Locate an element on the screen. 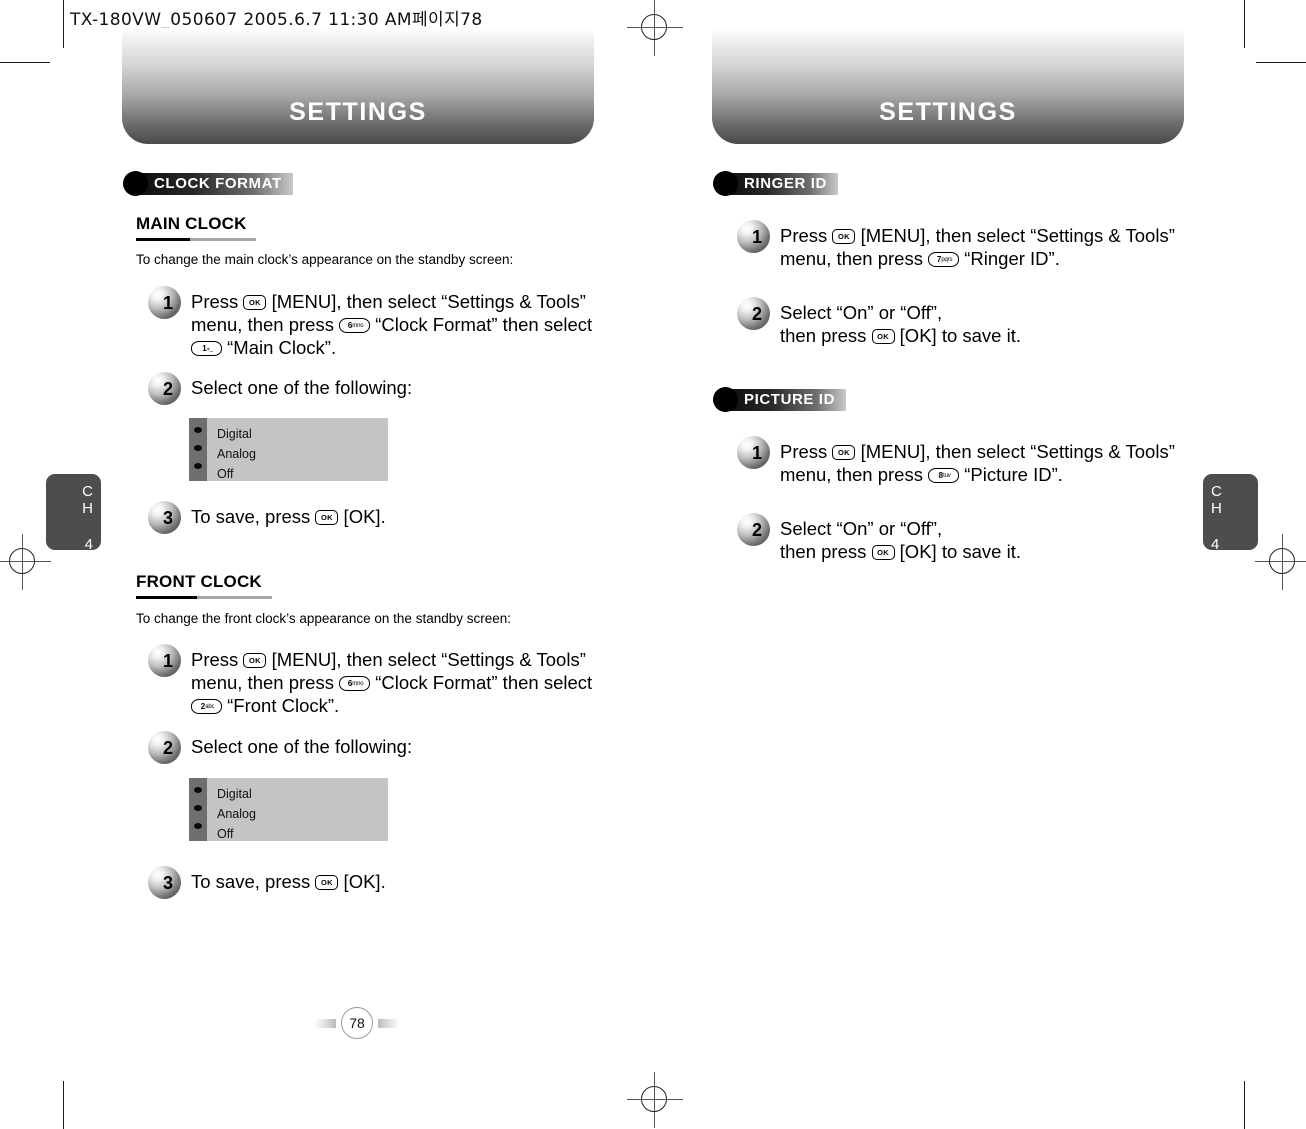 This screenshot has height=1129, width=1306. section-label: RINGER ID is located at coordinates (785, 183).